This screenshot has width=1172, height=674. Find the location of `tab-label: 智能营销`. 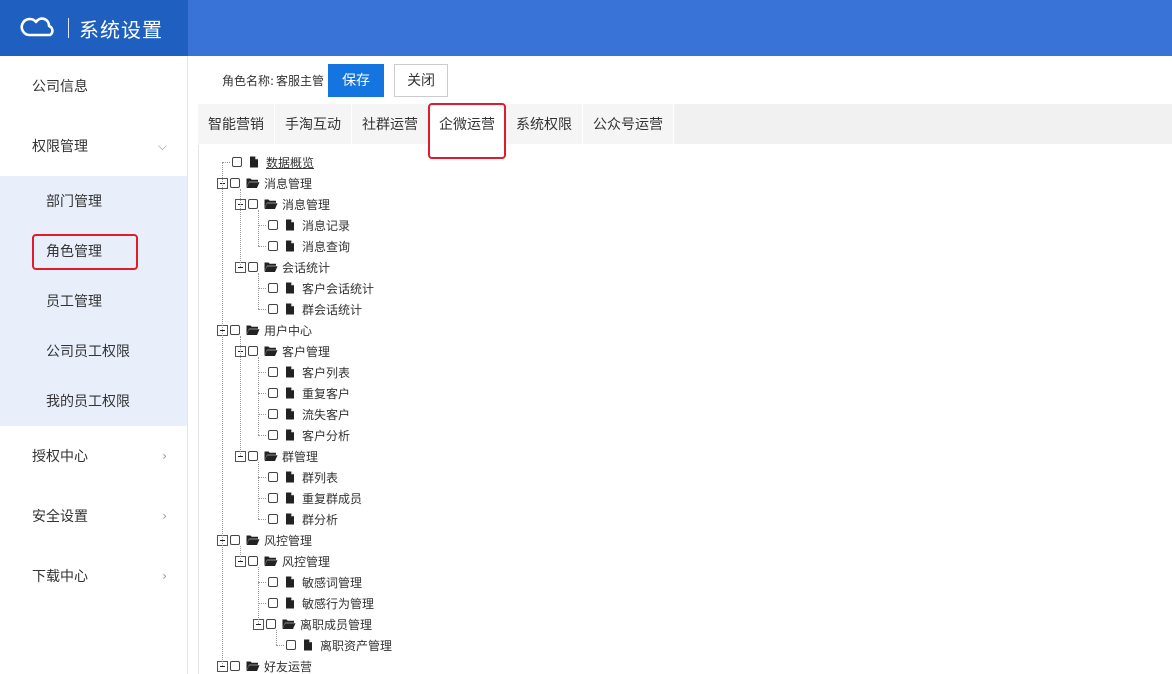

tab-label: 智能营销 is located at coordinates (236, 125).